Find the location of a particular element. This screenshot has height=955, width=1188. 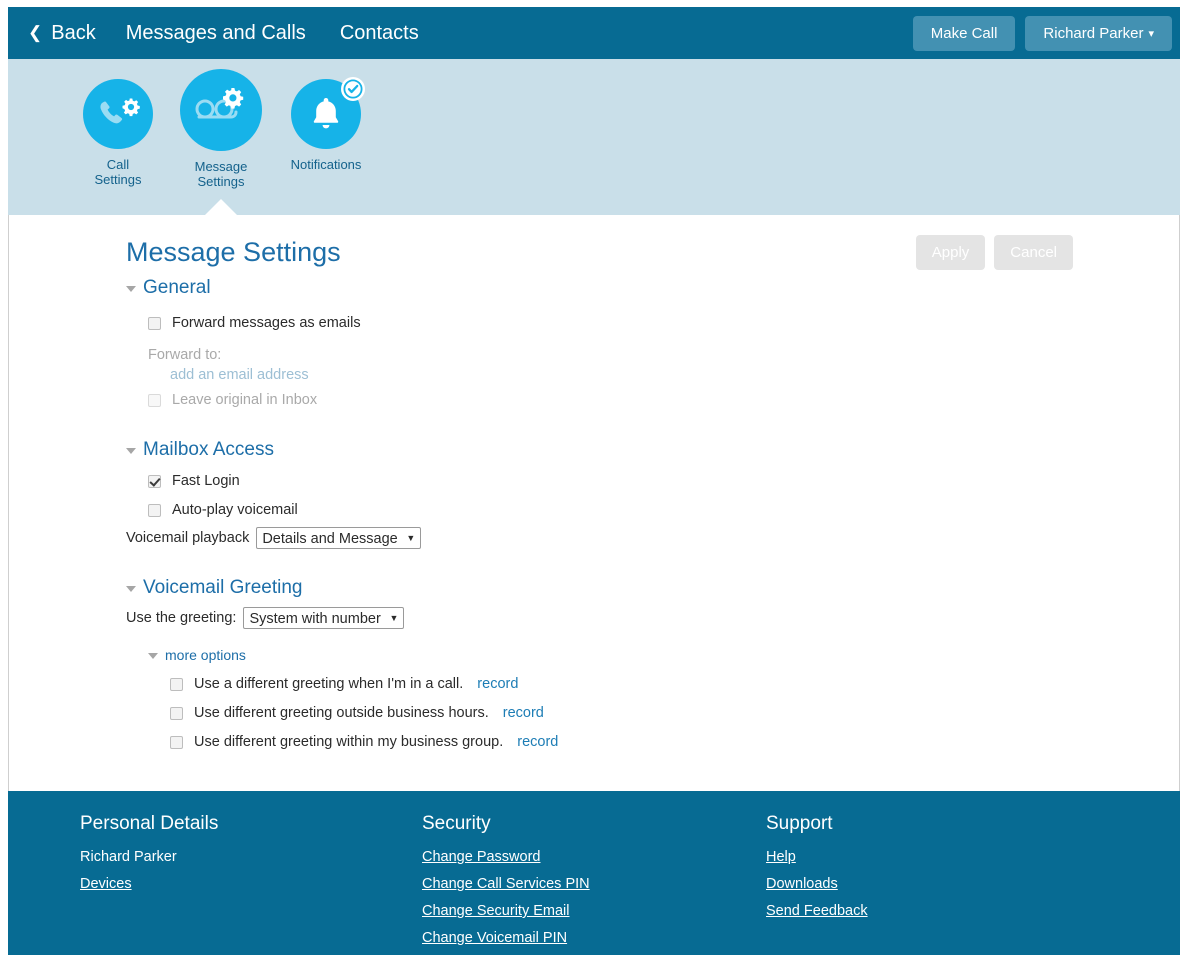

user-menu-button: Richard Parker ▾ is located at coordinates (1098, 33).